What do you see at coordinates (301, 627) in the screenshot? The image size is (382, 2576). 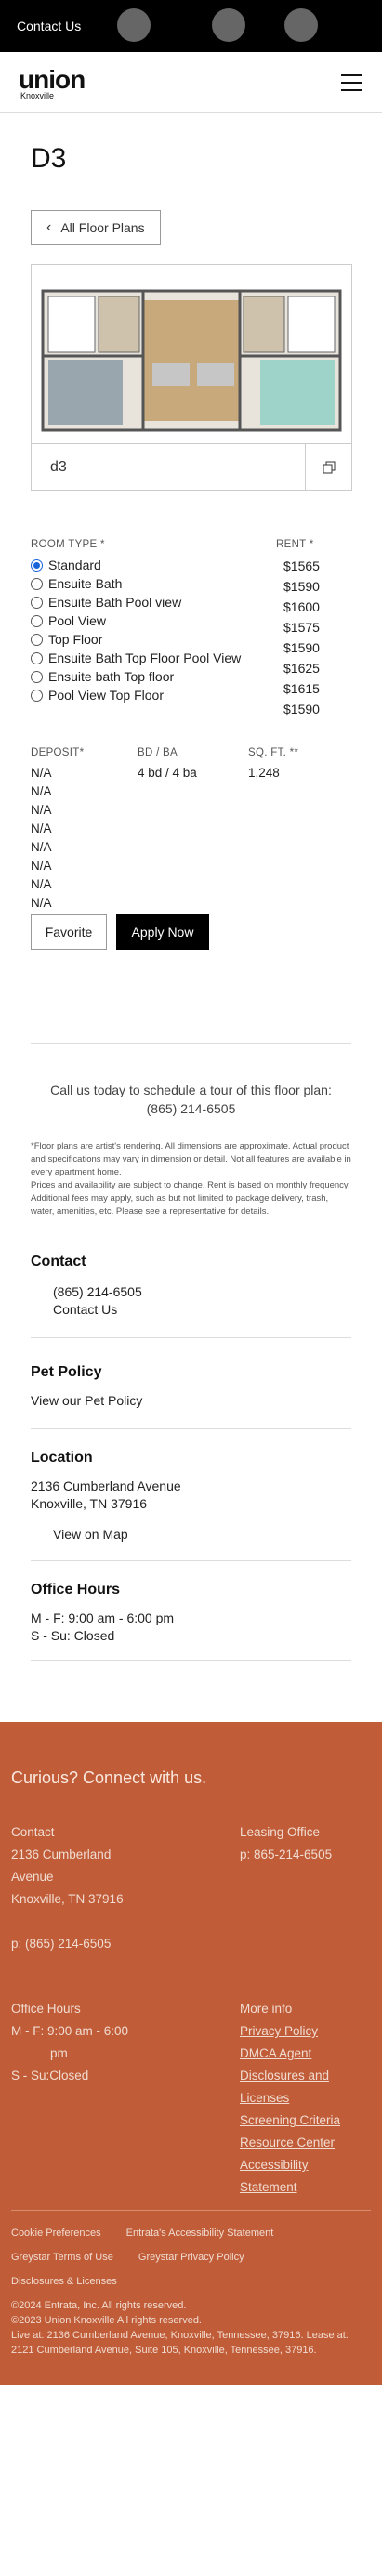 I see `rent-value: $1575` at bounding box center [301, 627].